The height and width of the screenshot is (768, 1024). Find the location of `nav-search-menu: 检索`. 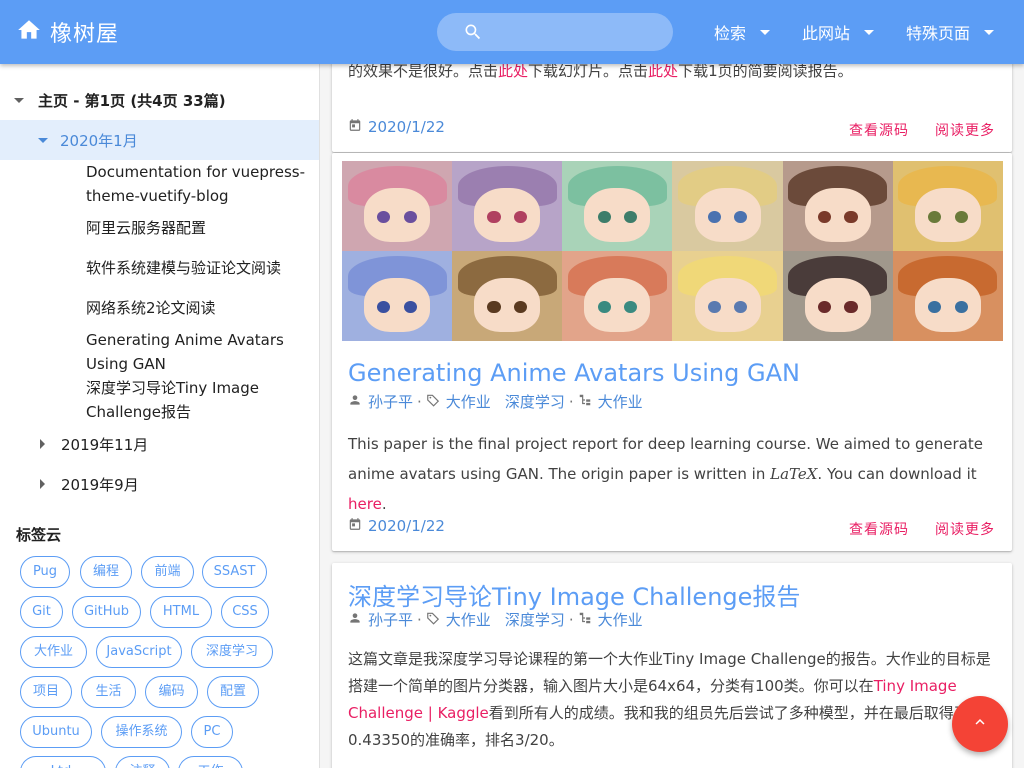

nav-search-menu: 检索 is located at coordinates (742, 32).